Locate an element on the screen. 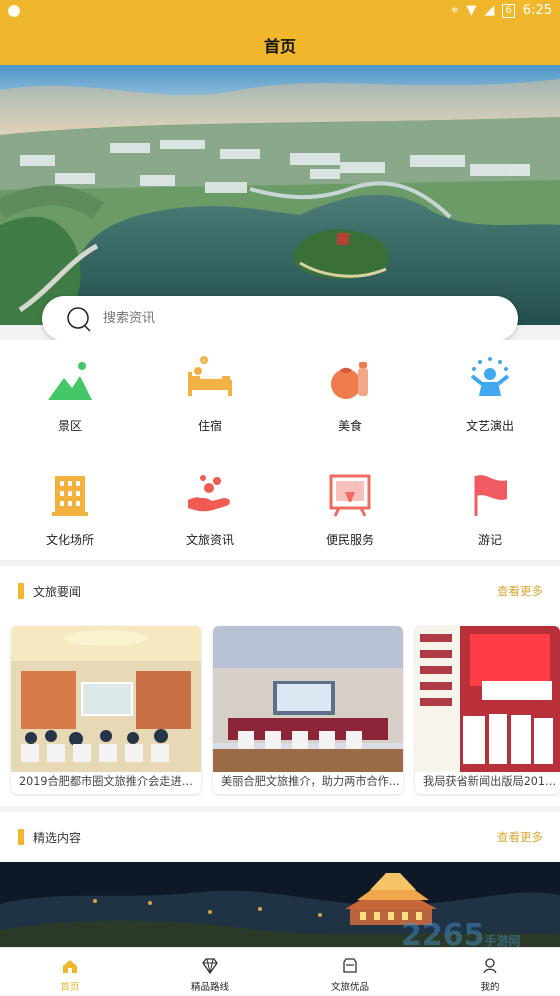  signal-icon: ◢ is located at coordinates (489, 10).